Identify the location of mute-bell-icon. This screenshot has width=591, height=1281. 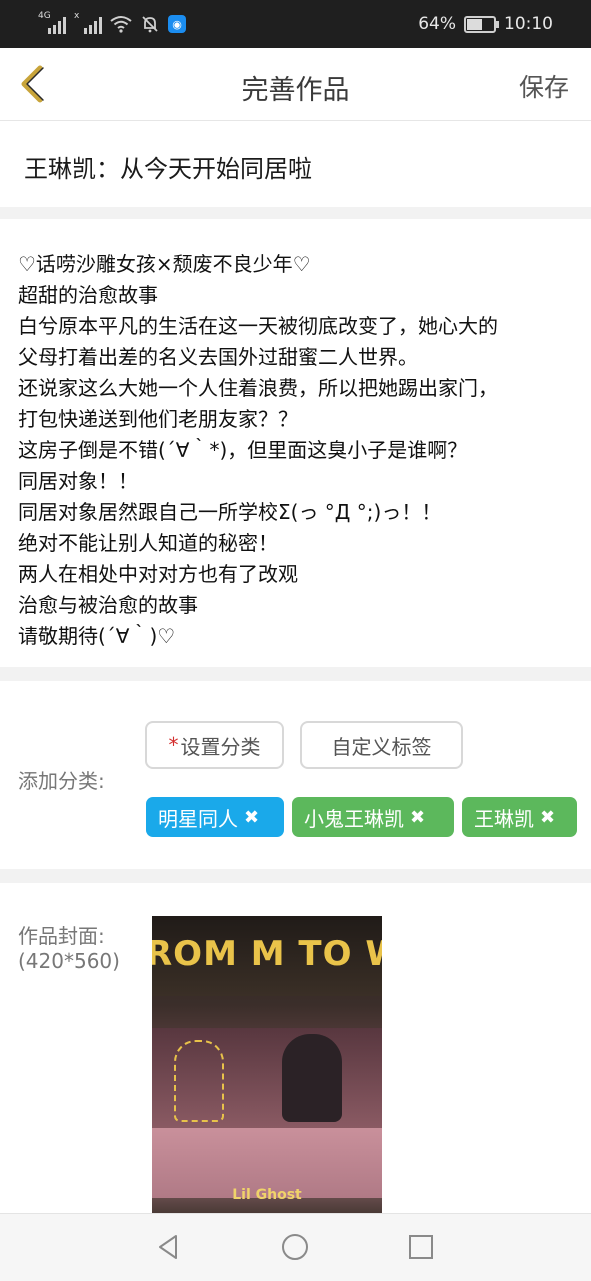
(150, 24).